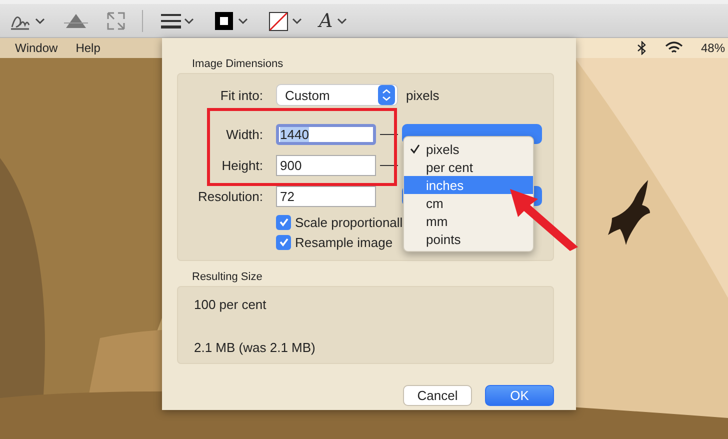  Describe the element at coordinates (238, 64) in the screenshot. I see `section-title: Image Dimensions` at that location.